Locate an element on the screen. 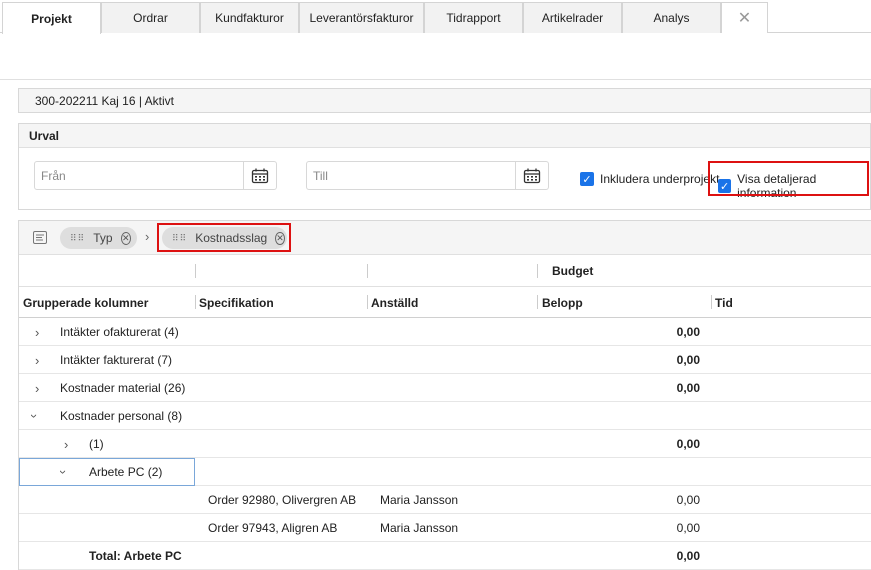  total-amount: 0,00 is located at coordinates (688, 556).